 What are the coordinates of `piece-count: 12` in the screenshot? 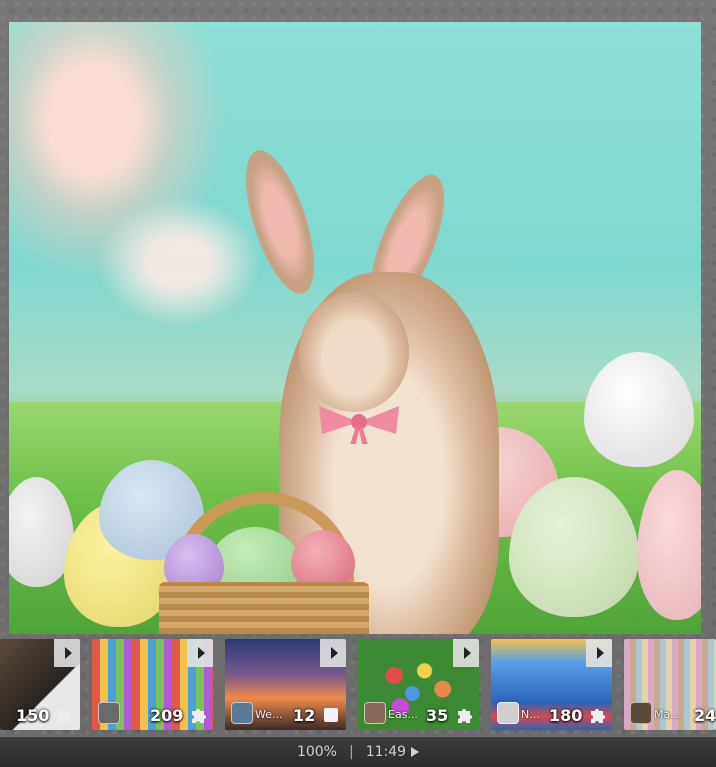 It's located at (304, 715).